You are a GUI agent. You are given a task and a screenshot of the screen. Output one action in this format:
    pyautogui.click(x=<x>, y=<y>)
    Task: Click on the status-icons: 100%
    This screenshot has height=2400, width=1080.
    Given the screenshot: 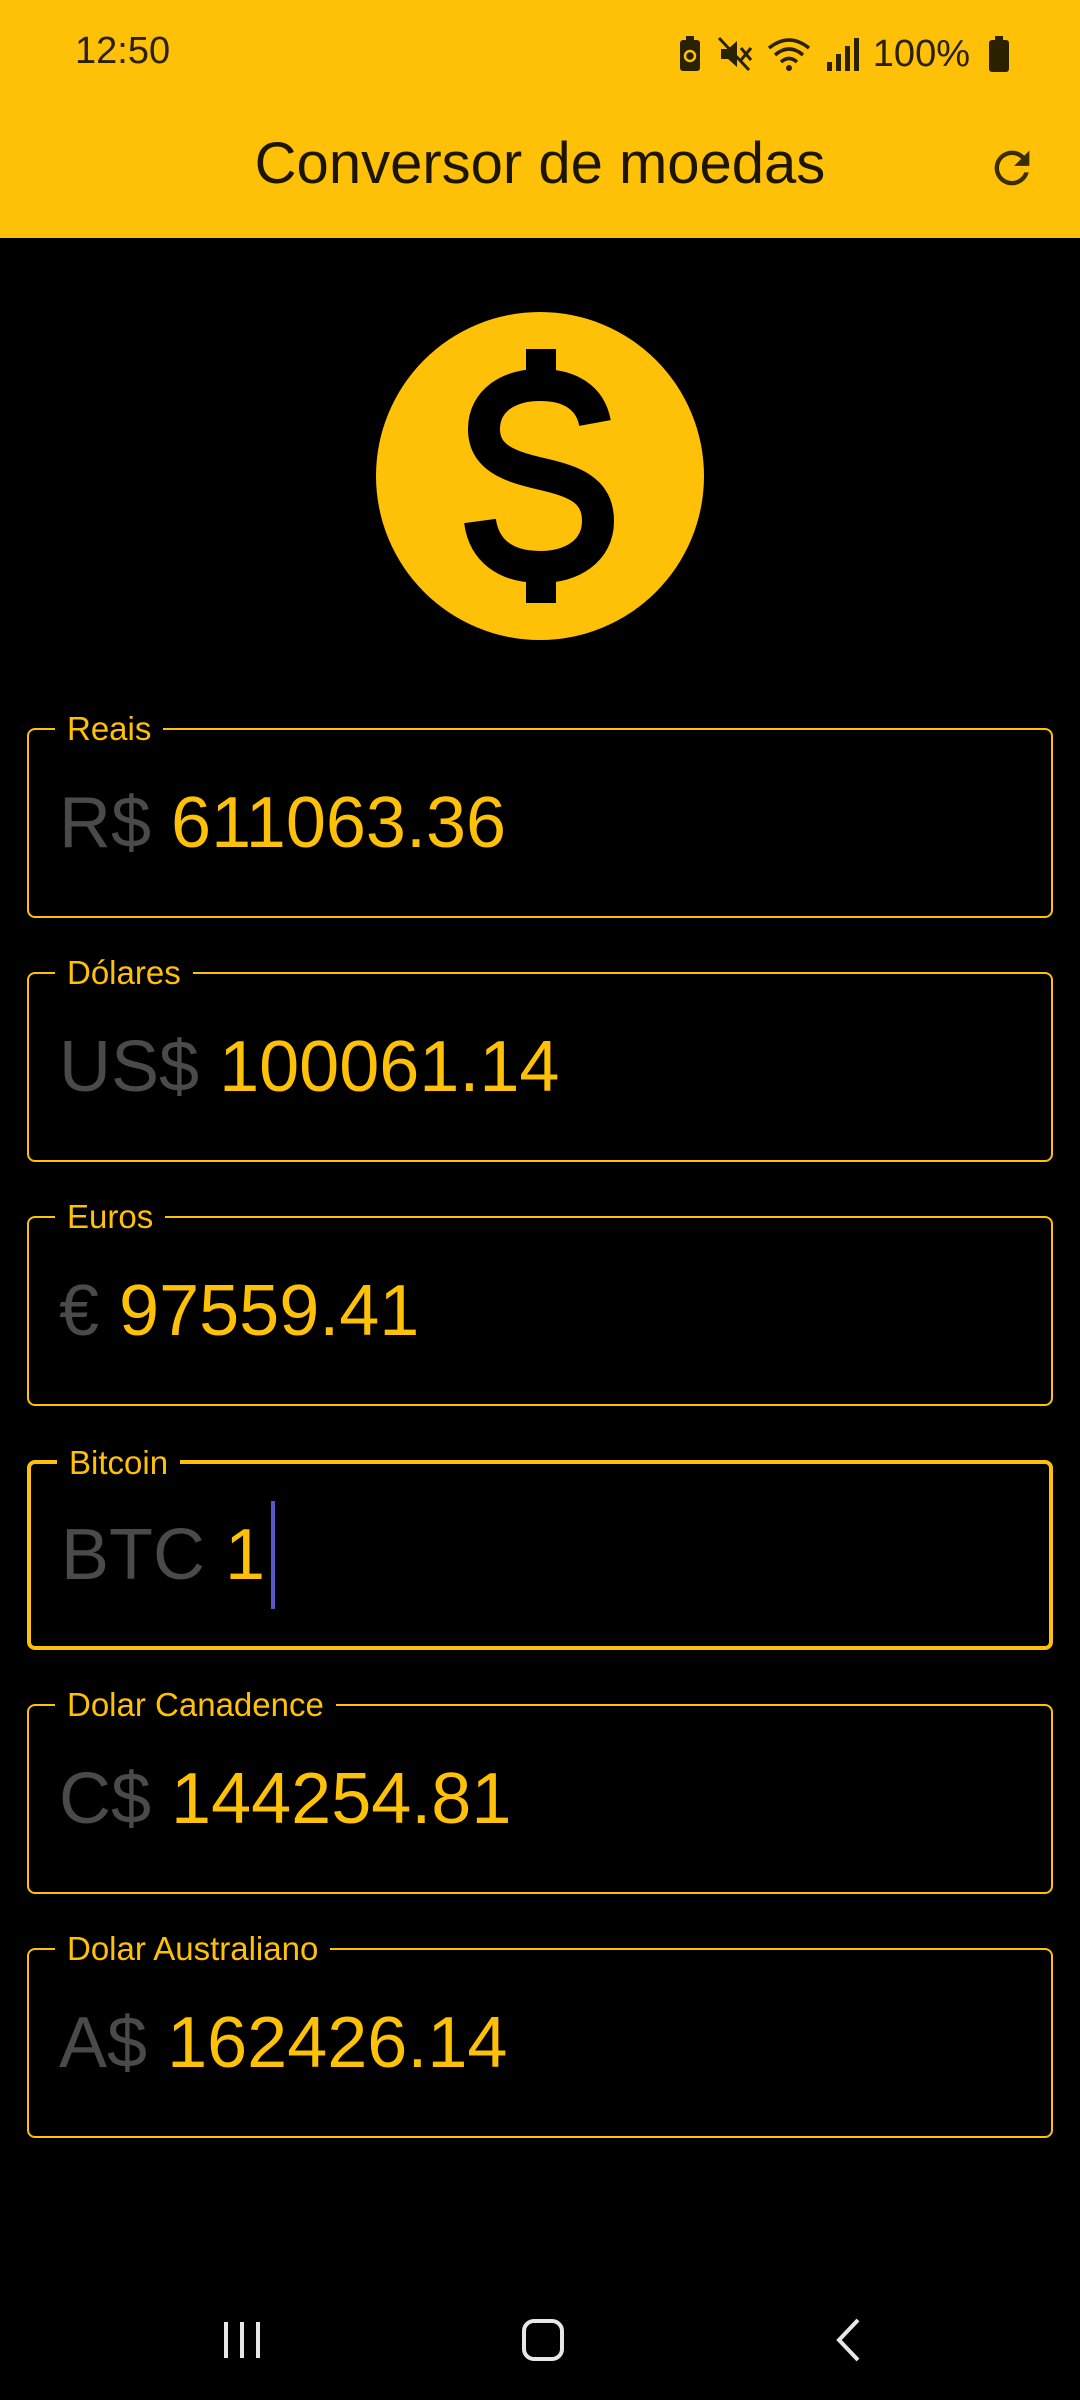 What is the action you would take?
    pyautogui.click(x=843, y=54)
    